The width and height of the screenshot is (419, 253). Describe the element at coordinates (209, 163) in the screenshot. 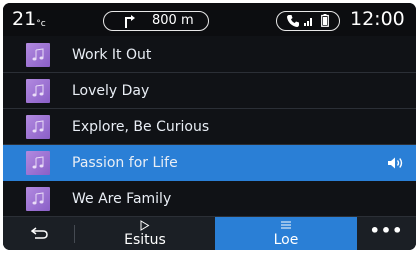

I see `list-item-now-playing: Passion for Life` at that location.